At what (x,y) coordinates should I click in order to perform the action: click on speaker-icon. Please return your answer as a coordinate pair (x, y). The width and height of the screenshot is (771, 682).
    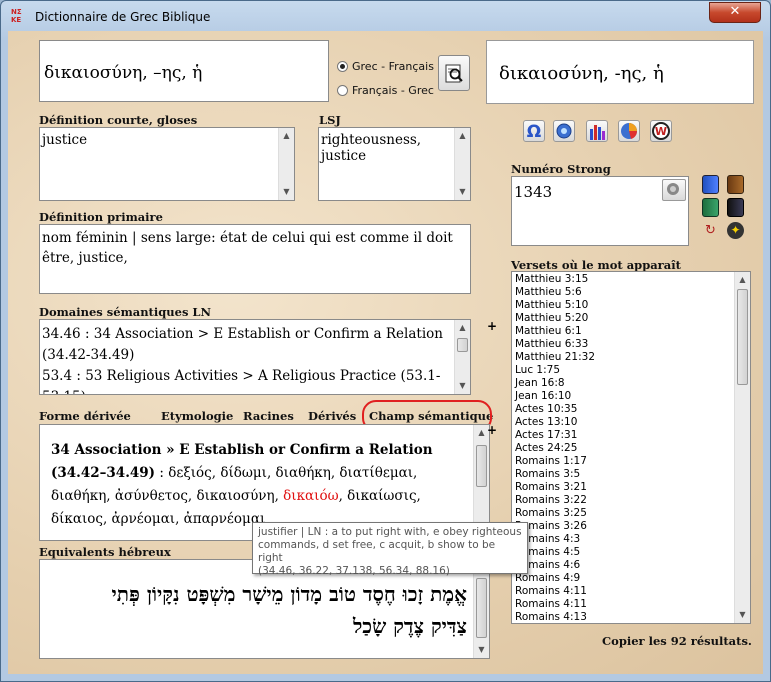
    Looking at the image, I should click on (673, 189).